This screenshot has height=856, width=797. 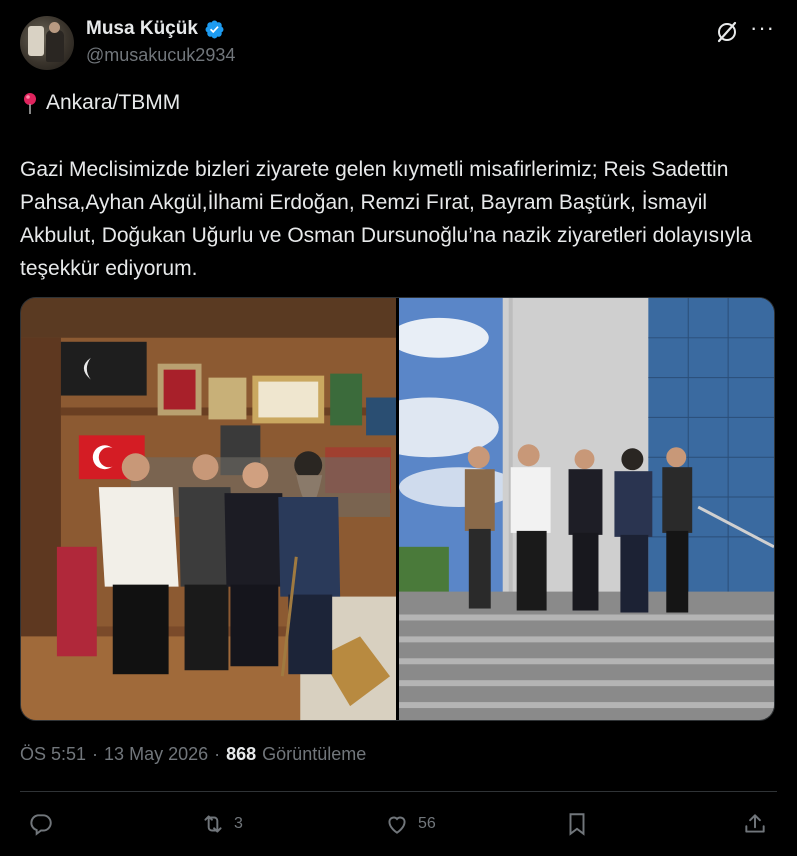 I want to click on post-meta: ÖS 5:51 · 13 May 2026 · 868 Görüntüleme, so click(x=193, y=754).